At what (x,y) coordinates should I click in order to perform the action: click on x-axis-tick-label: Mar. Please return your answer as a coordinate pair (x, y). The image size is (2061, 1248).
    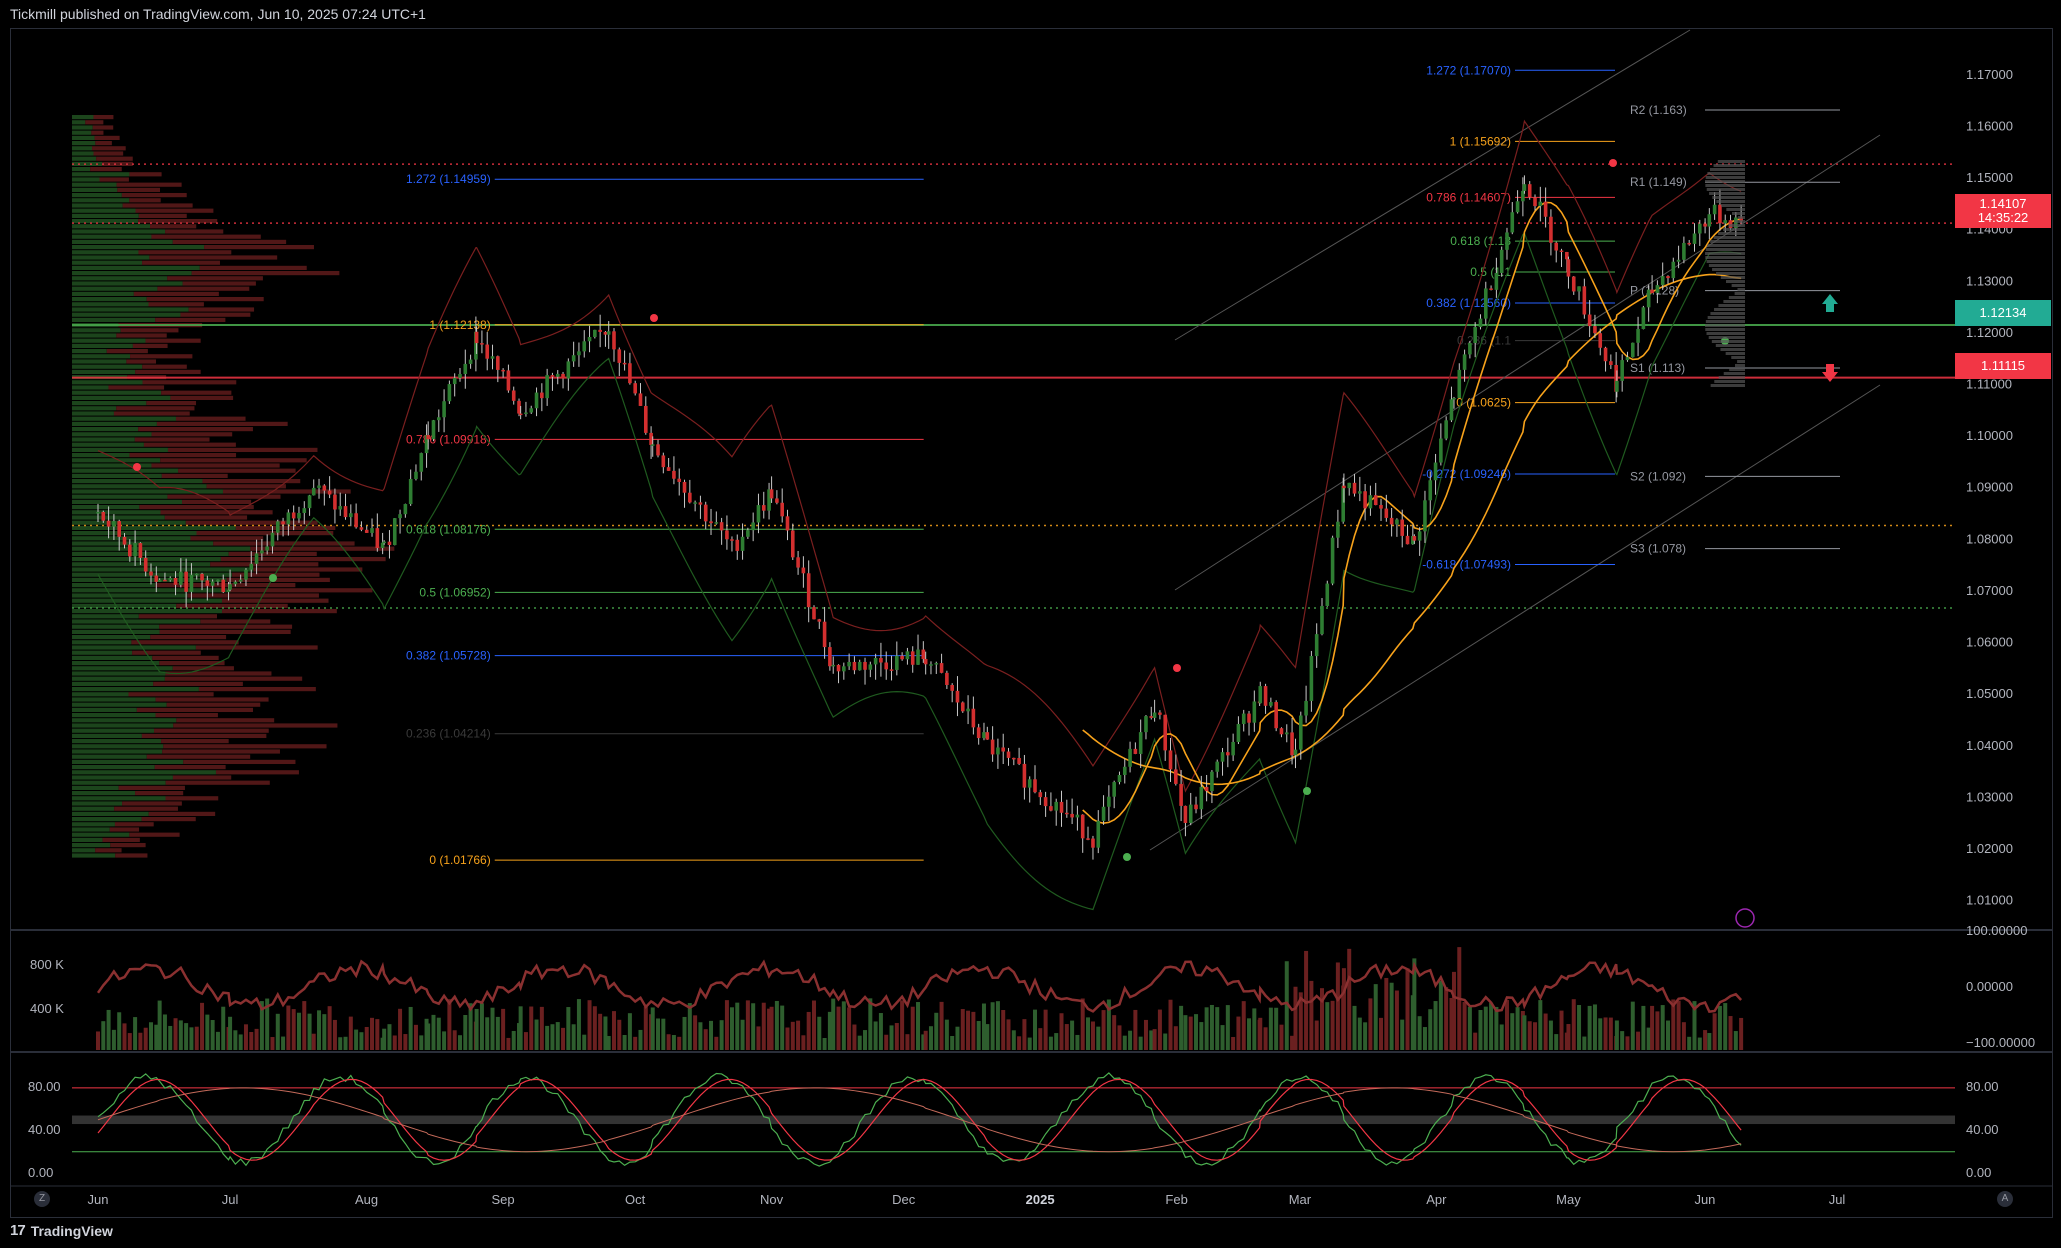
    Looking at the image, I should click on (1300, 1199).